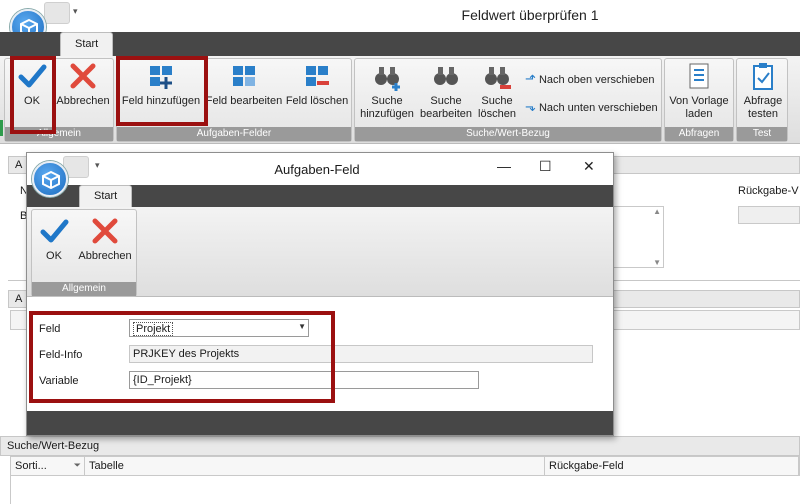  I want to click on bg-rueckgabe-field, so click(769, 215).